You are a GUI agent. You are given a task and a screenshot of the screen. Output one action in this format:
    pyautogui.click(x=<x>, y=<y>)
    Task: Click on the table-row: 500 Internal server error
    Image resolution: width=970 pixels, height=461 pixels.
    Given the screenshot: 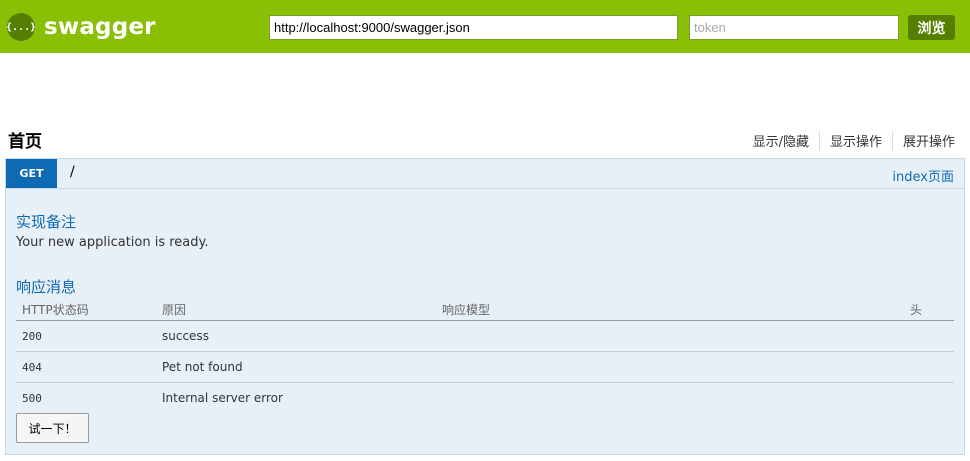 What is the action you would take?
    pyautogui.click(x=485, y=398)
    